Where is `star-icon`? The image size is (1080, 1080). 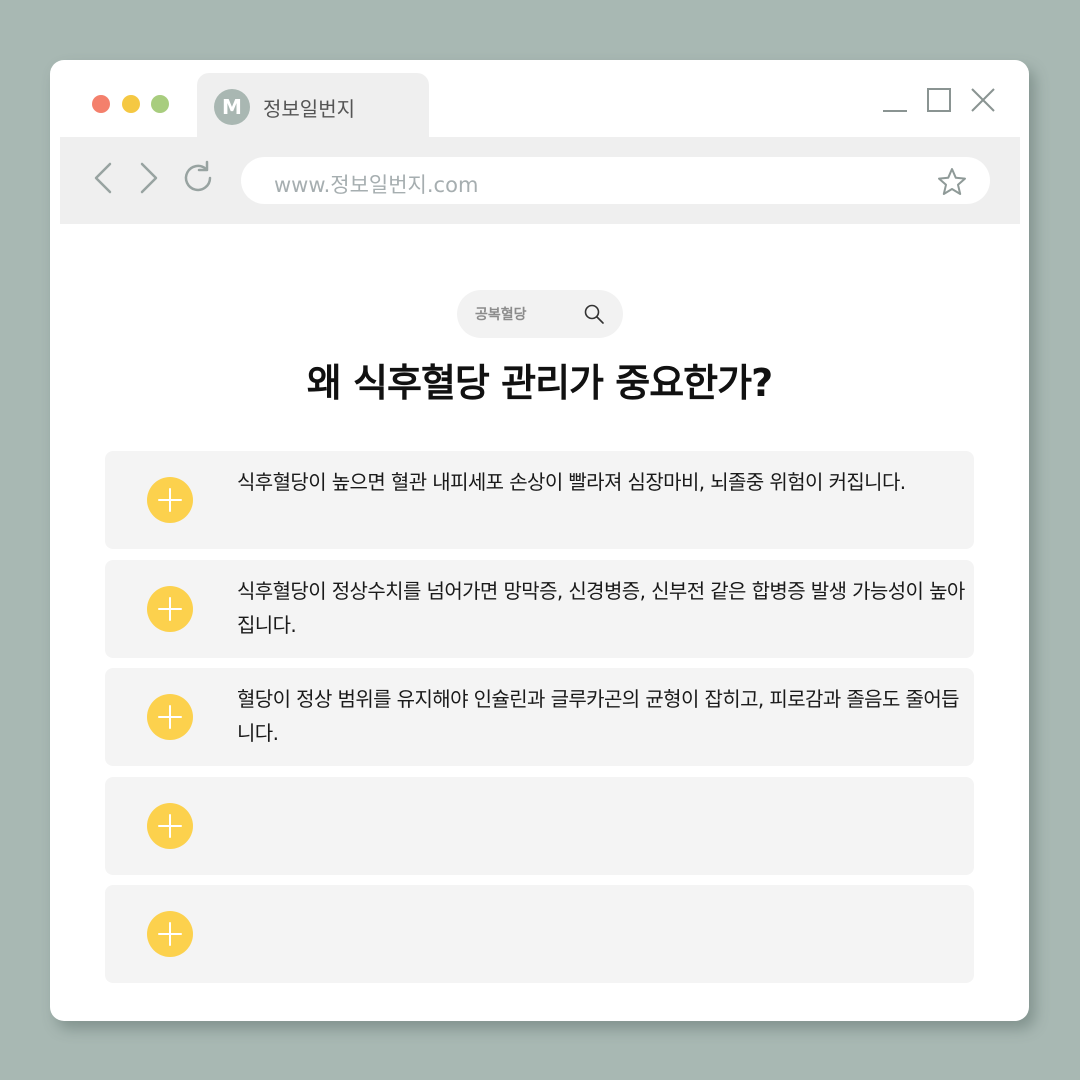
star-icon is located at coordinates (952, 182).